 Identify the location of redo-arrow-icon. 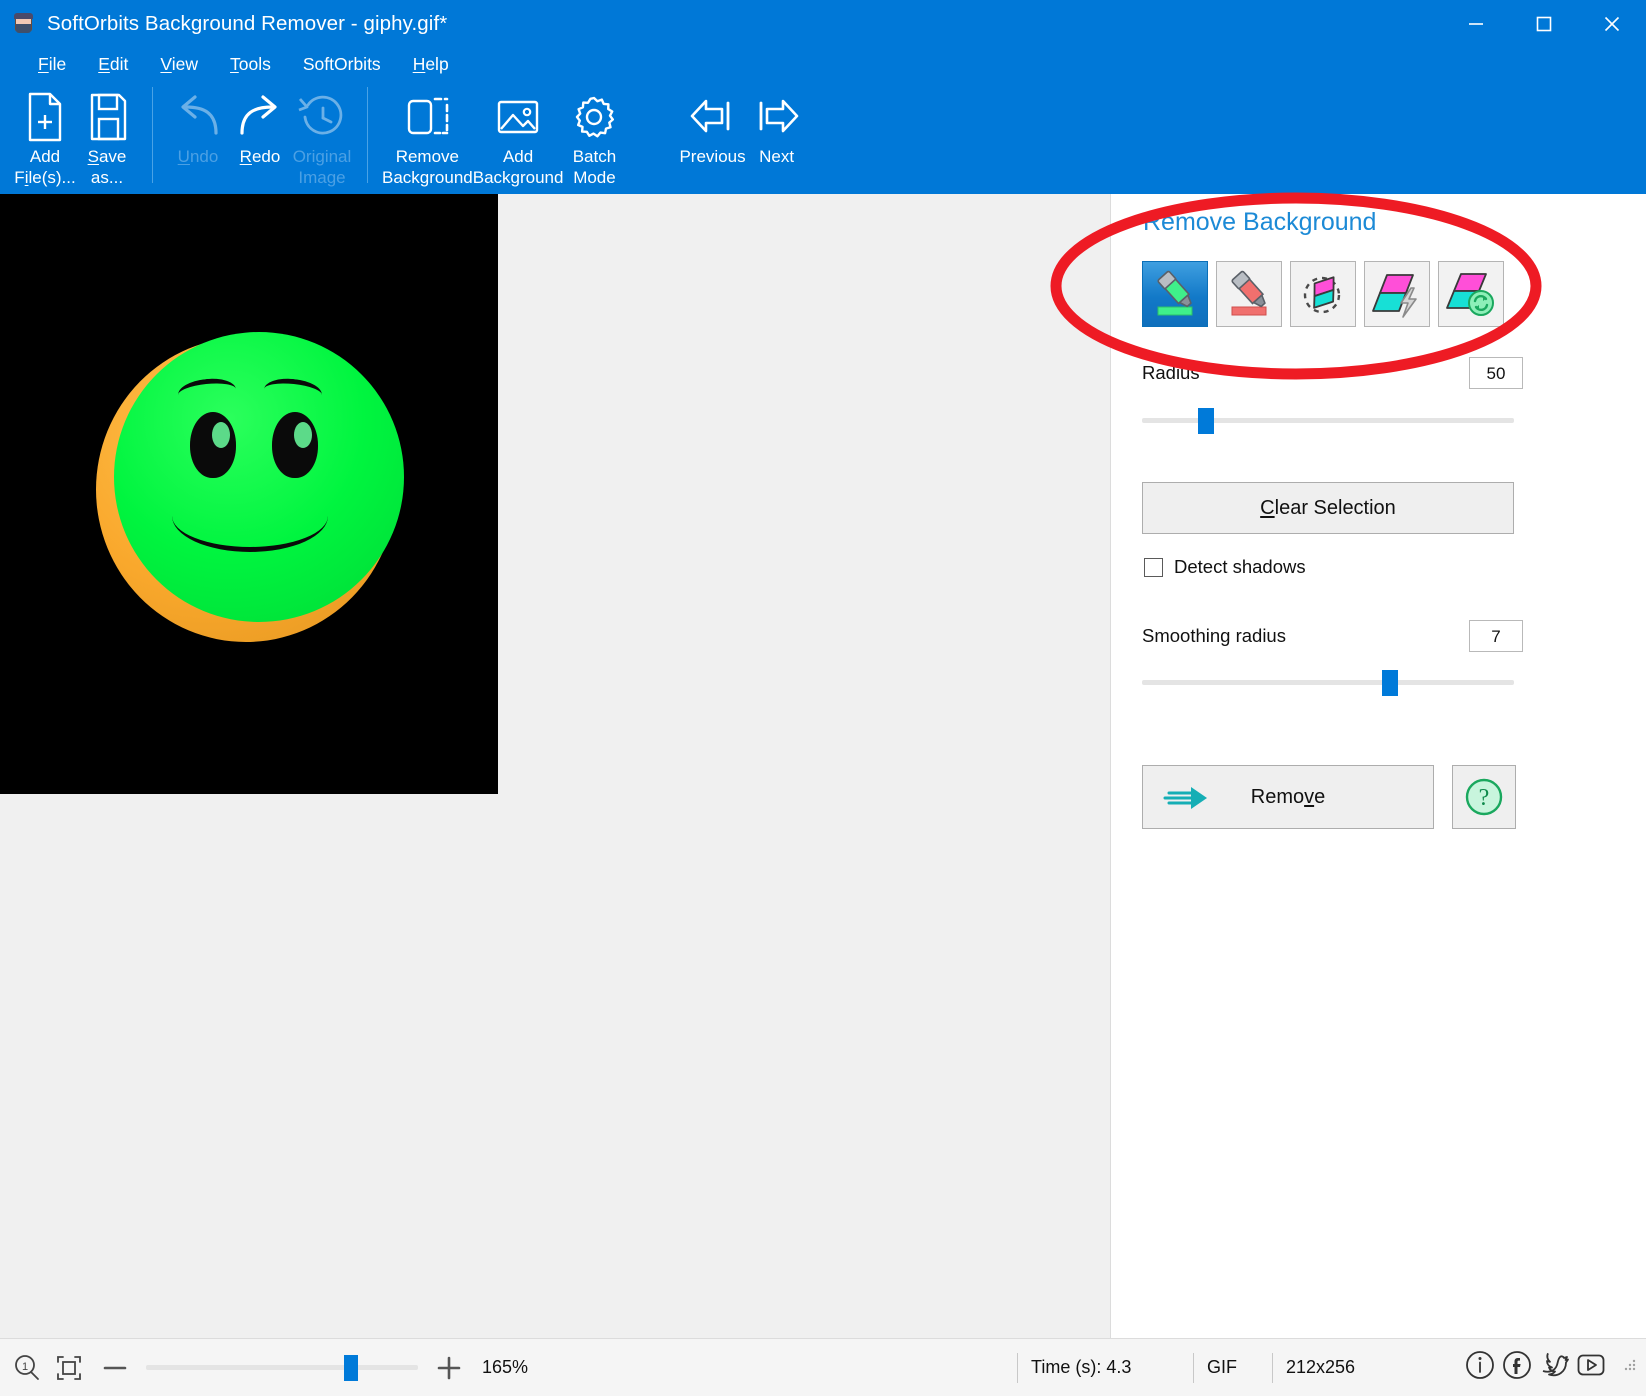
(260, 117).